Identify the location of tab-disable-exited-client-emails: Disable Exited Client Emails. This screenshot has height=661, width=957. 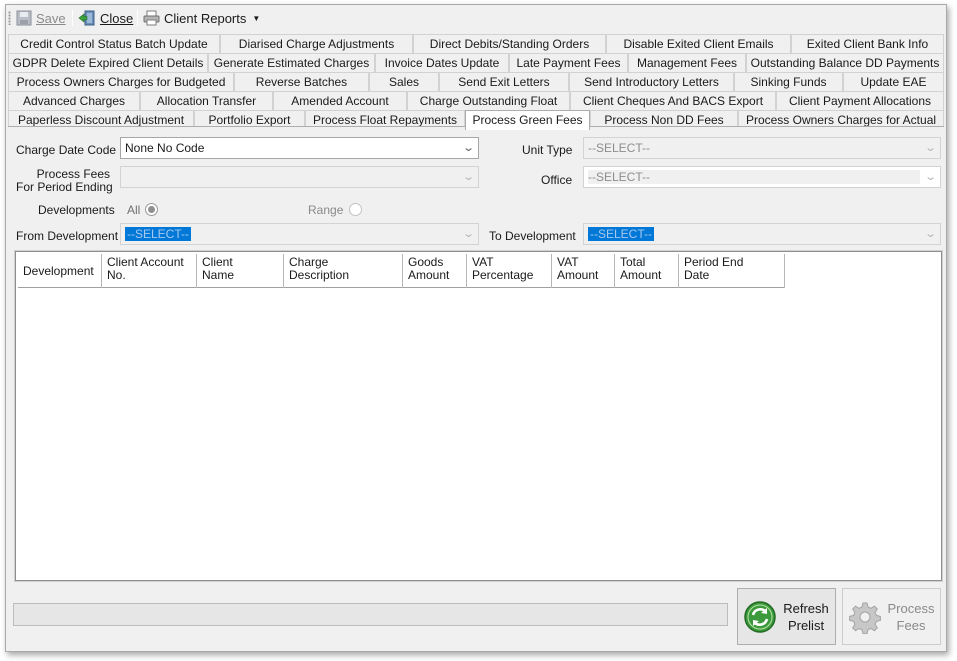
(698, 43).